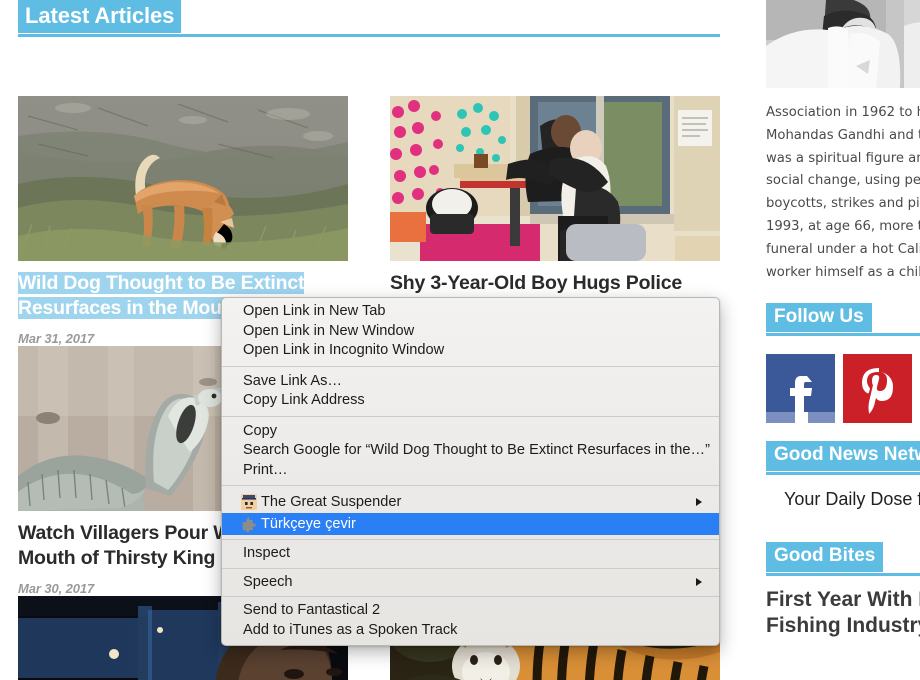  What do you see at coordinates (843, 44) in the screenshot?
I see `sidebar-portrait-photo` at bounding box center [843, 44].